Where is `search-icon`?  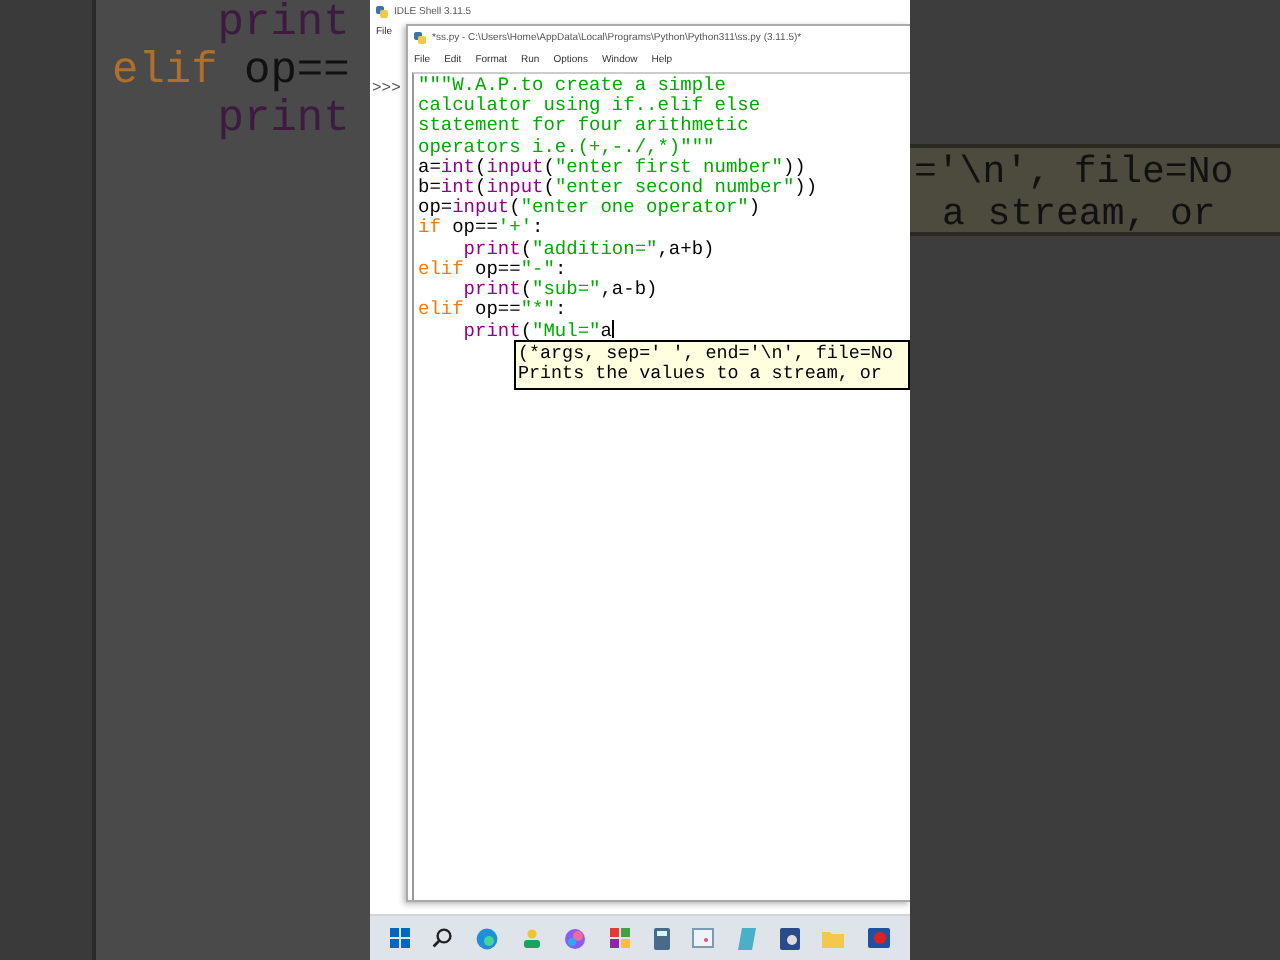 search-icon is located at coordinates (442, 938).